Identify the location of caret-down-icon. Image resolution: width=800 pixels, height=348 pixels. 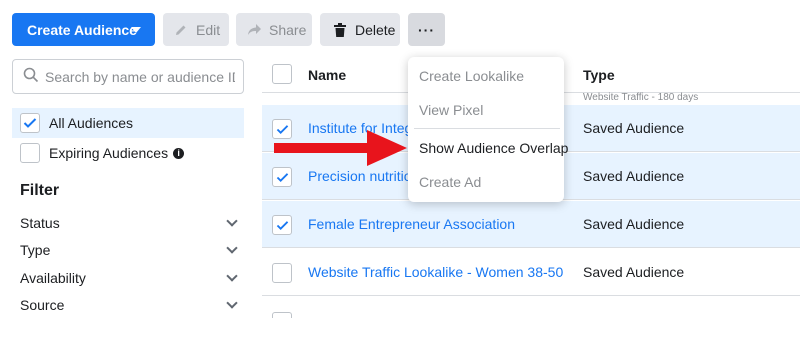
(136, 30).